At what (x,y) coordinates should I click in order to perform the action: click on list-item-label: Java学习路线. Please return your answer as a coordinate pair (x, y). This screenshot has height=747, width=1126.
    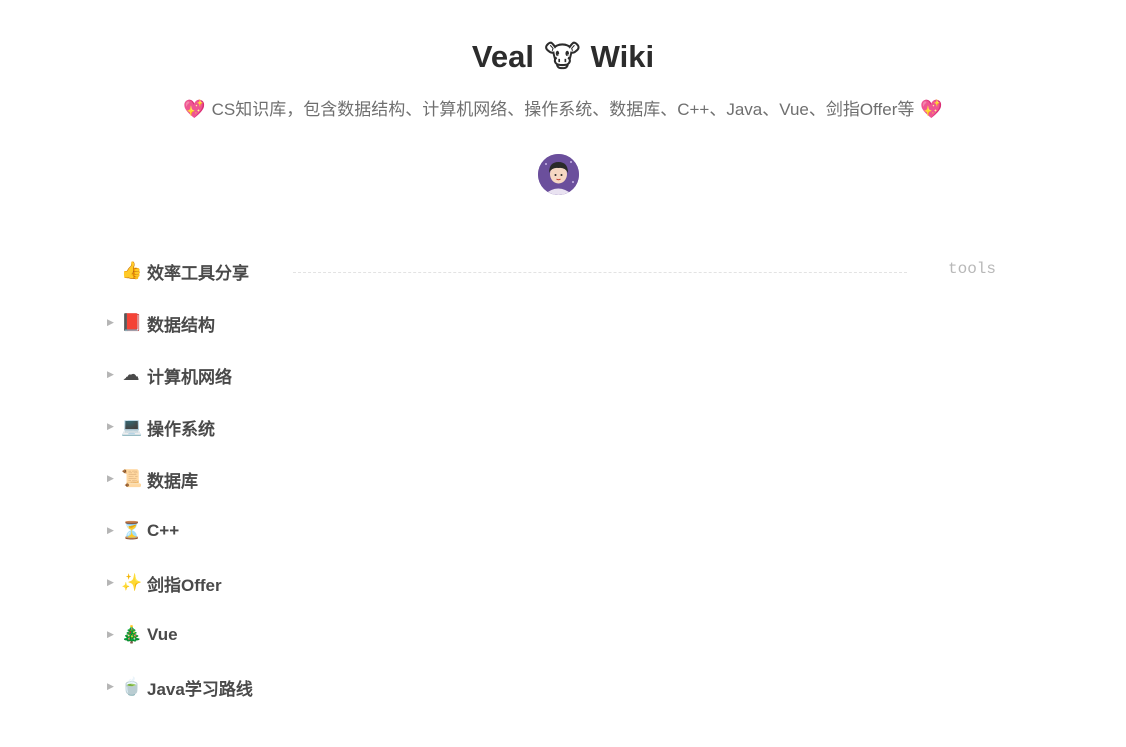
    Looking at the image, I should click on (200, 689).